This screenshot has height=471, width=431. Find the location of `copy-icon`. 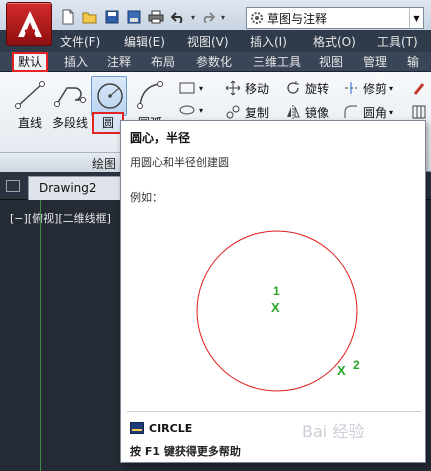

copy-icon is located at coordinates (233, 112).